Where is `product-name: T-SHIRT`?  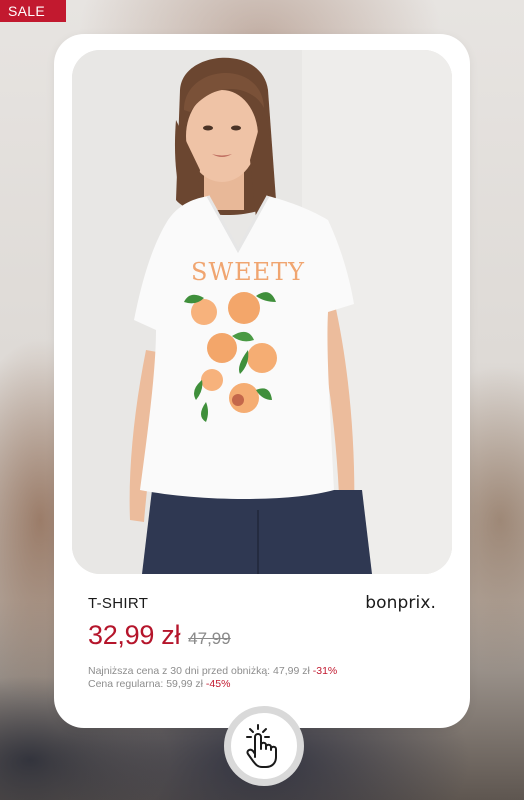 product-name: T-SHIRT is located at coordinates (118, 603).